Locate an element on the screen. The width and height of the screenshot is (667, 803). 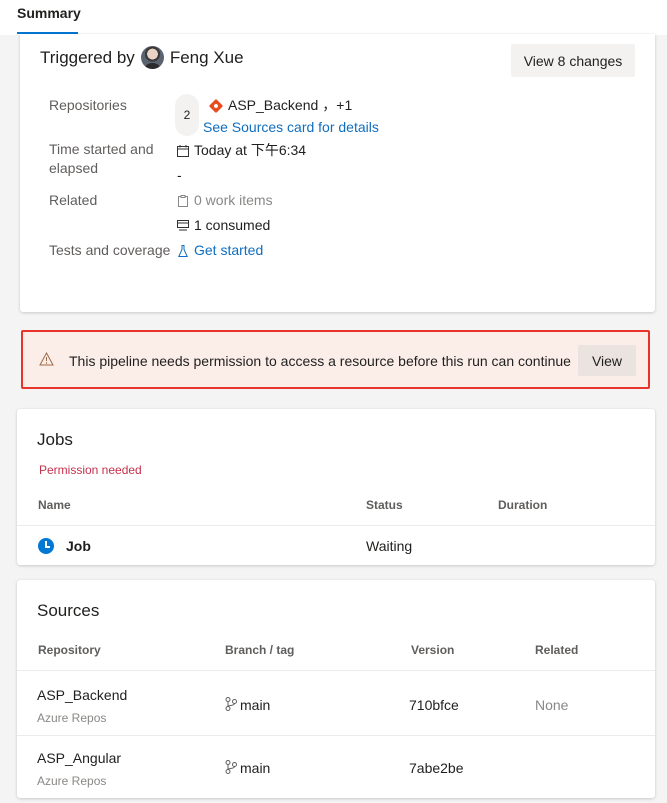
triggered-by-label: Triggered by is located at coordinates (87, 57).